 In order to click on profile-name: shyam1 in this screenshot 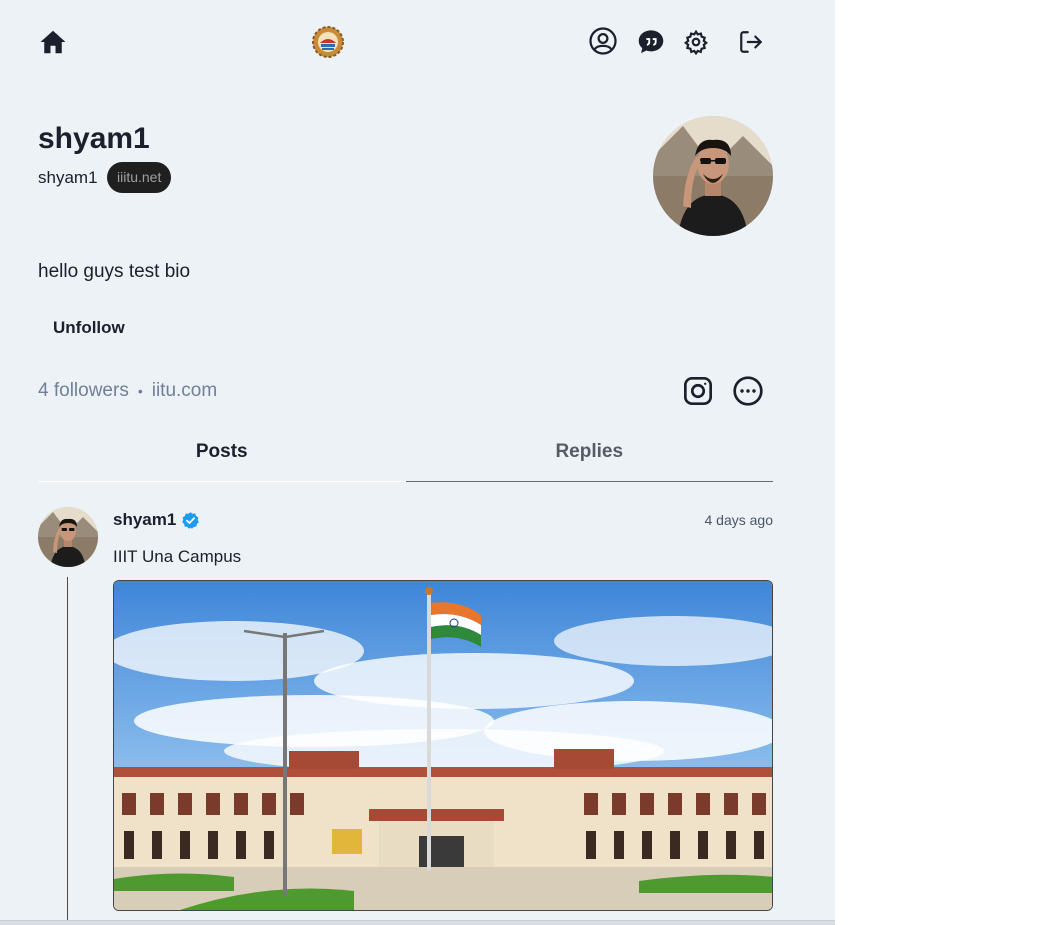, I will do `click(94, 138)`.